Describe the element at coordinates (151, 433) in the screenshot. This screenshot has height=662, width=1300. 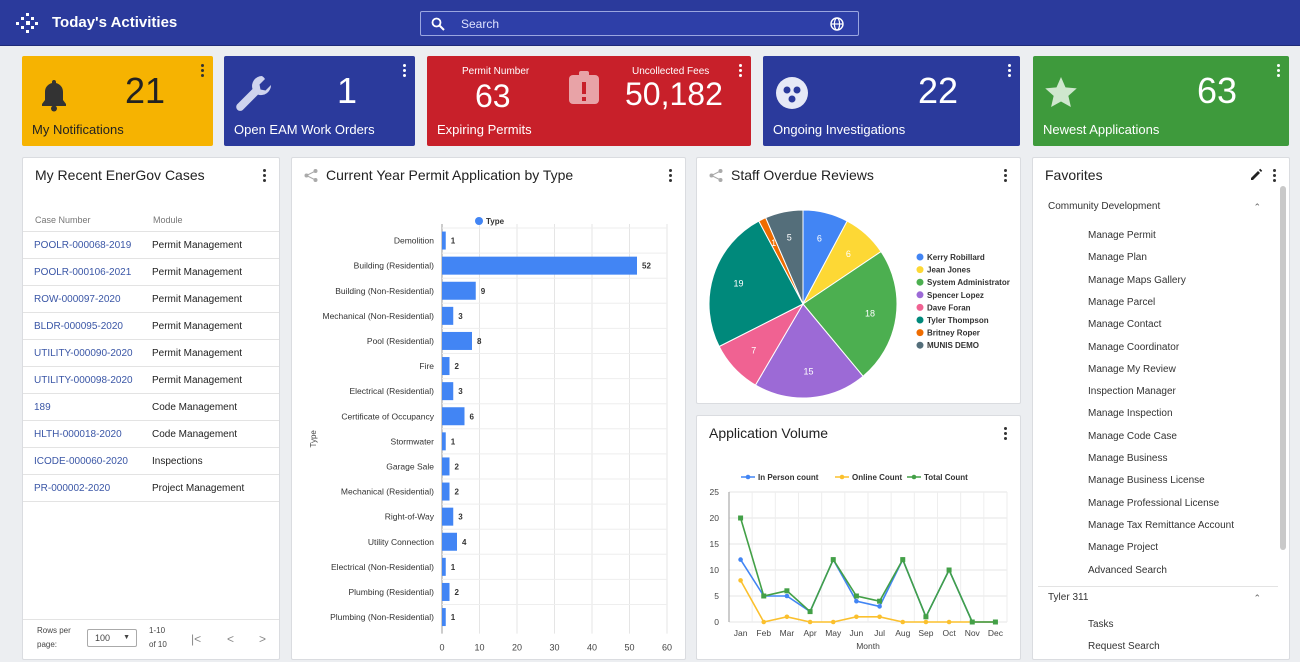
I see `table-row: HLTH-000018-2020 Code Management` at that location.